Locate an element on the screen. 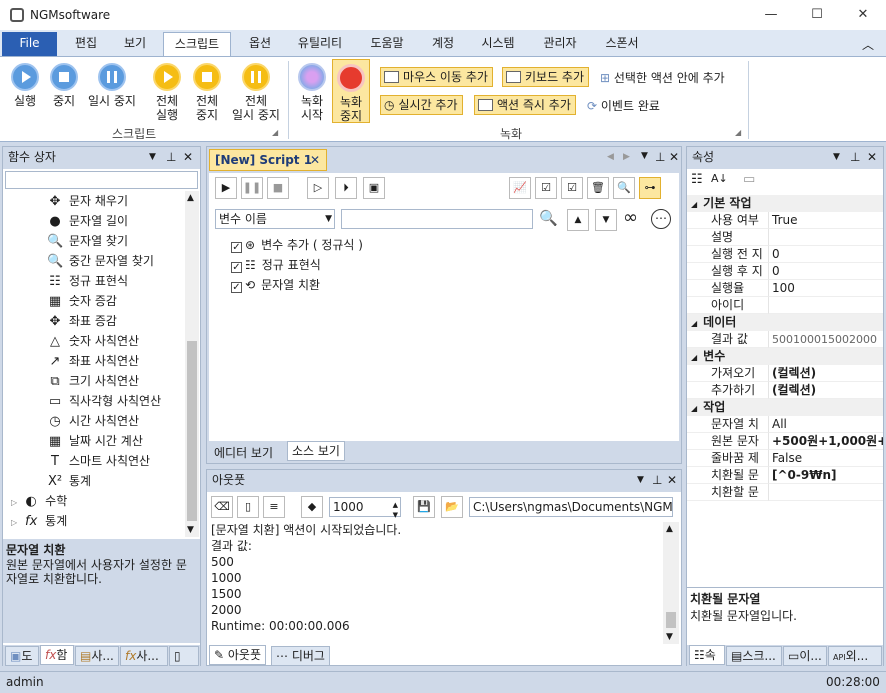 The image size is (886, 693). function-scrollbar: ▲ ▼ is located at coordinates (192, 364).